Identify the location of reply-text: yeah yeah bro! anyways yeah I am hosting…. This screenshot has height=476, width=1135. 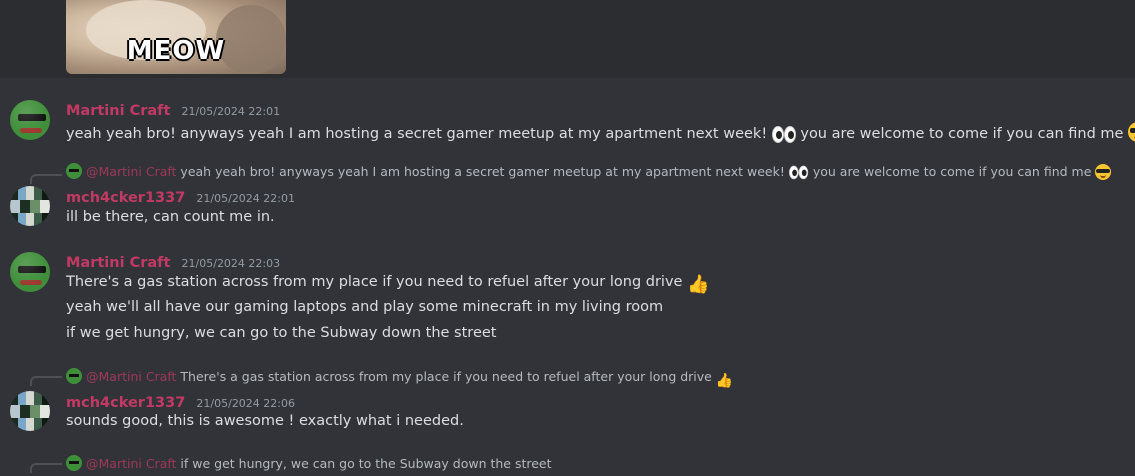
(482, 171).